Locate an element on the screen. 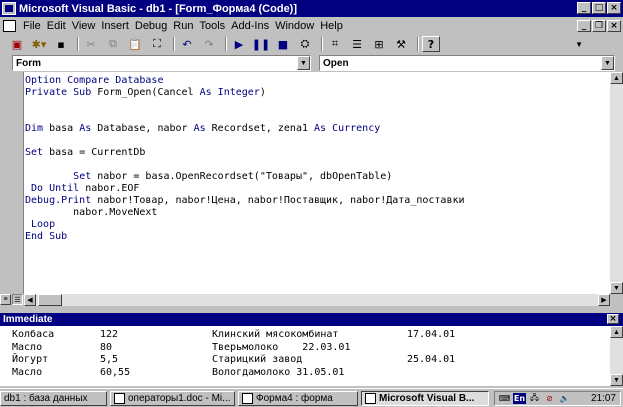 Image resolution: width=623 pixels, height=407 pixels. cut-icon: ✂ is located at coordinates (91, 44).